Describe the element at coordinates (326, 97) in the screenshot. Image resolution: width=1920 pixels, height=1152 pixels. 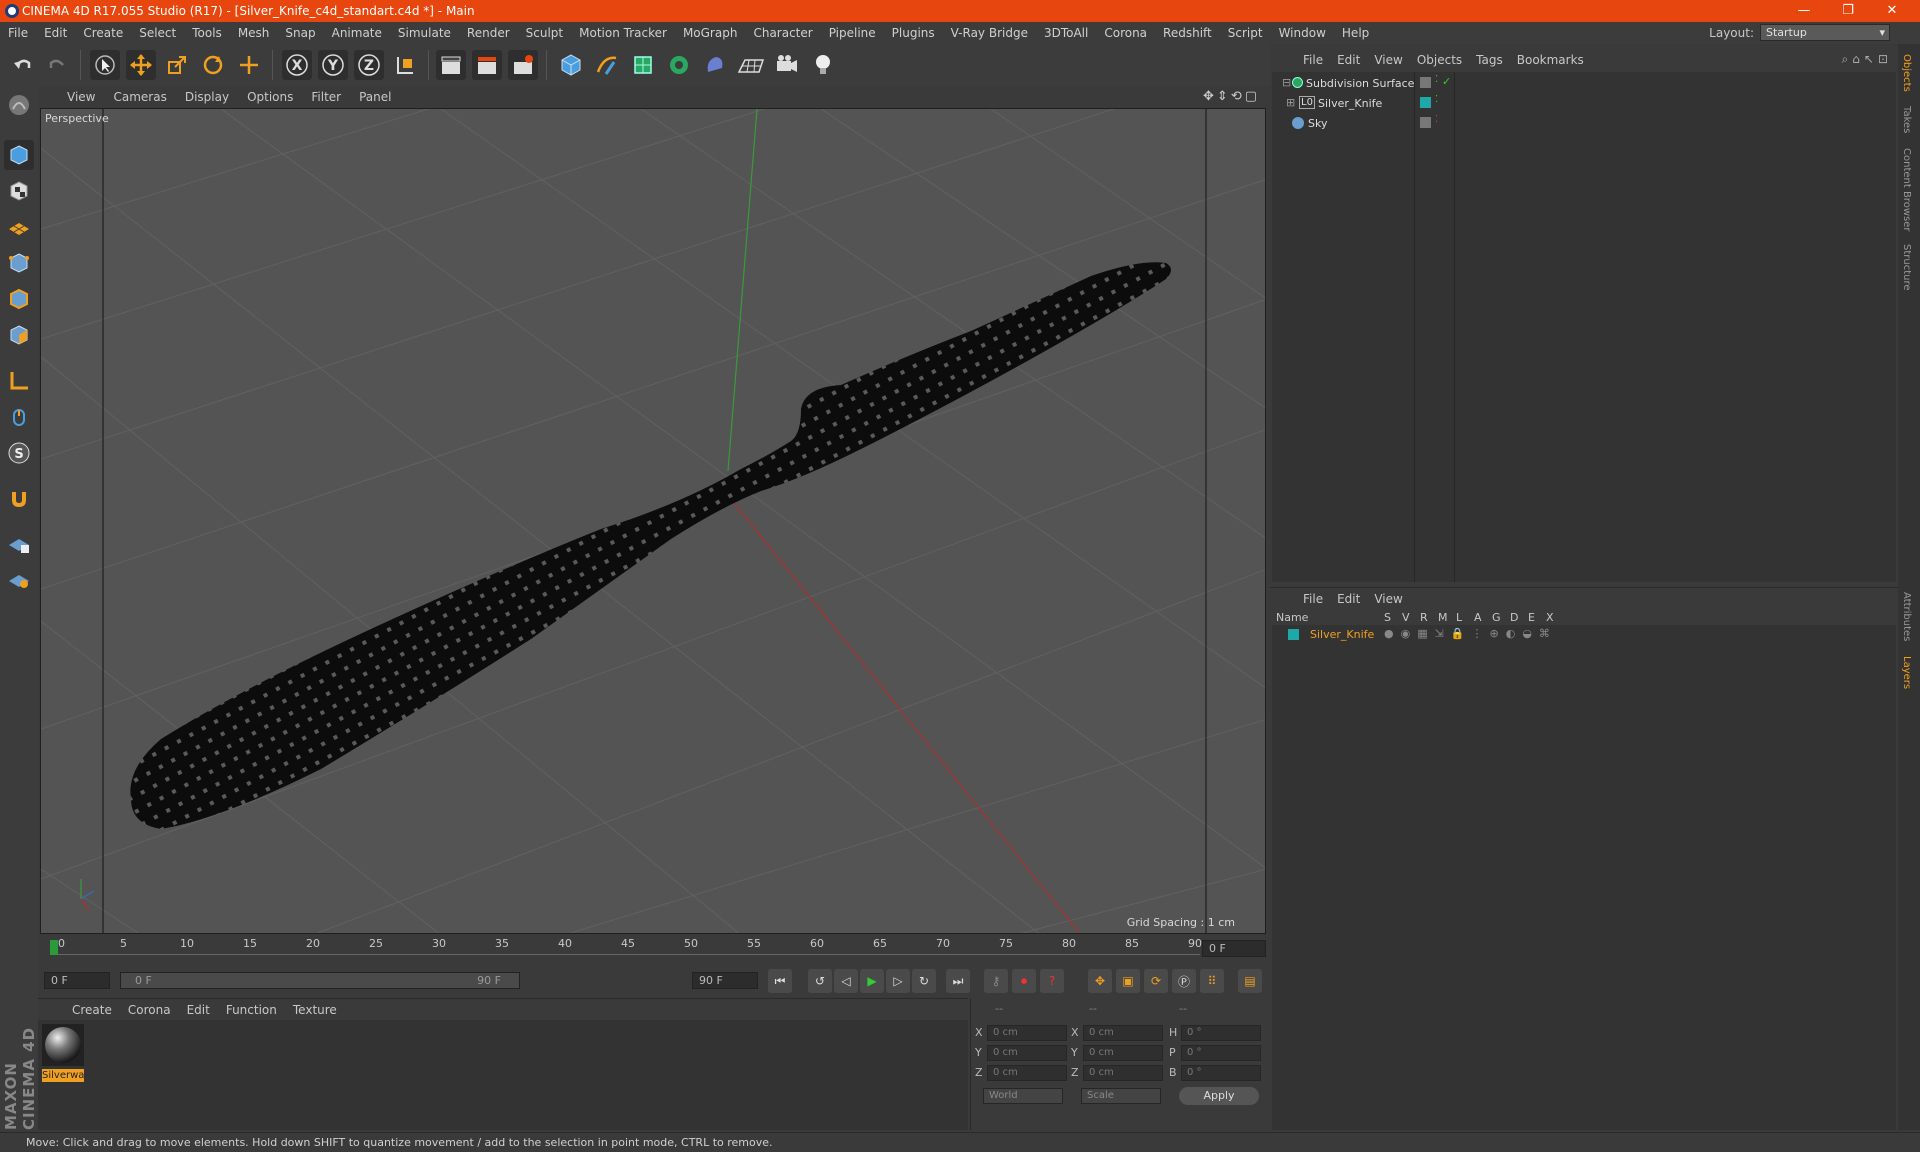
I see `viewport-menu-filter: Filter` at that location.